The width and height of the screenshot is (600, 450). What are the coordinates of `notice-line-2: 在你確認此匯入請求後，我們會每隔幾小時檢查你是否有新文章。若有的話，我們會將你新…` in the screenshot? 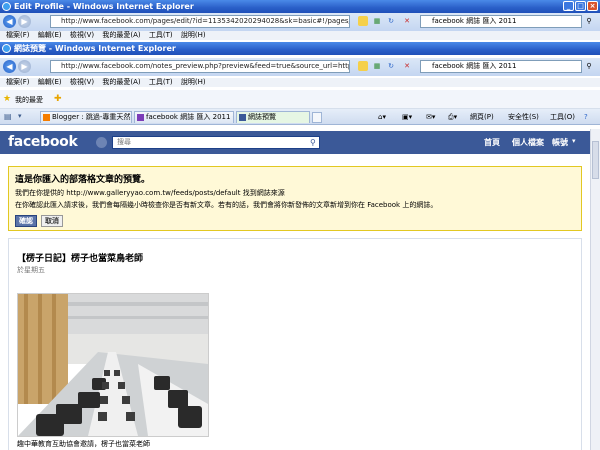 It's located at (226, 205).